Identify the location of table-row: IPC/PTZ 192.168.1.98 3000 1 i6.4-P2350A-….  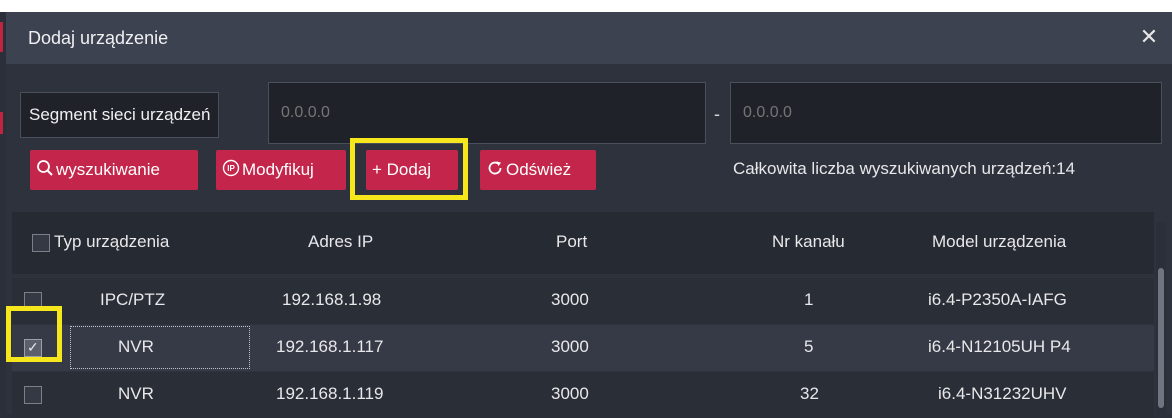
(583, 301).